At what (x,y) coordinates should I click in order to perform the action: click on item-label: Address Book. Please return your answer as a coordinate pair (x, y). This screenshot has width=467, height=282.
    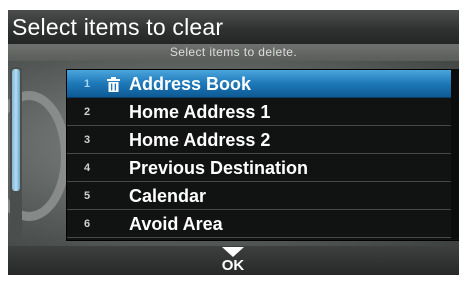
    Looking at the image, I should click on (190, 84).